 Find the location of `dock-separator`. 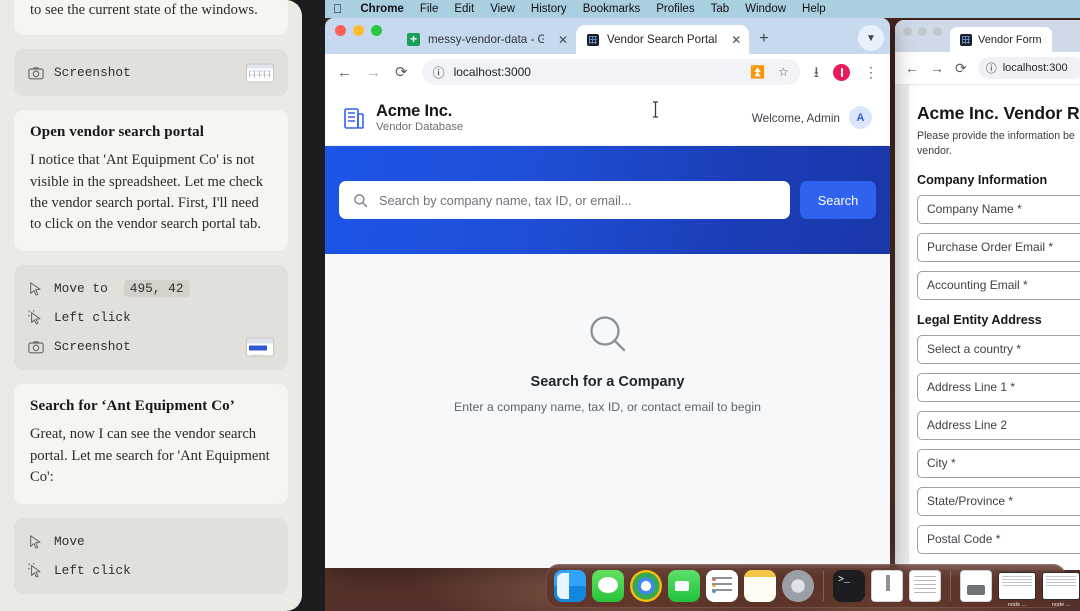

dock-separator is located at coordinates (950, 586).